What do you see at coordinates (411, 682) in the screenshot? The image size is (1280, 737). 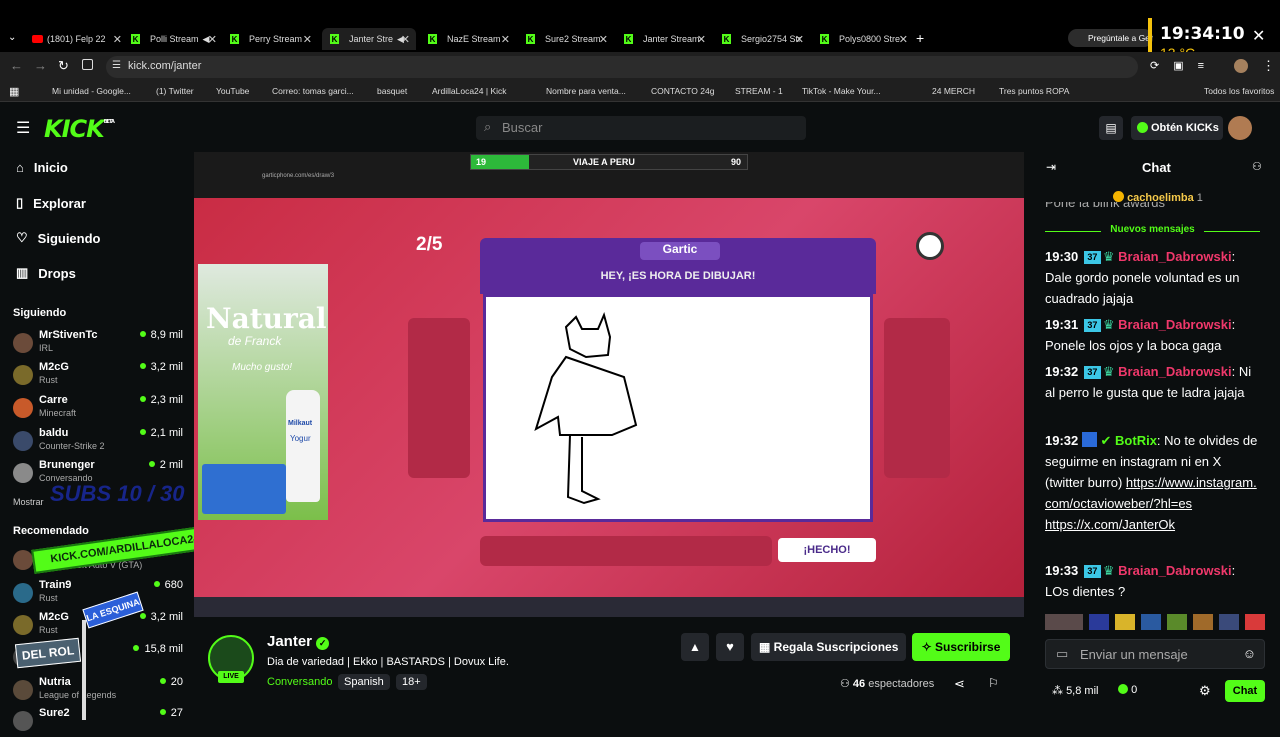 I see `tag-age: 18+` at bounding box center [411, 682].